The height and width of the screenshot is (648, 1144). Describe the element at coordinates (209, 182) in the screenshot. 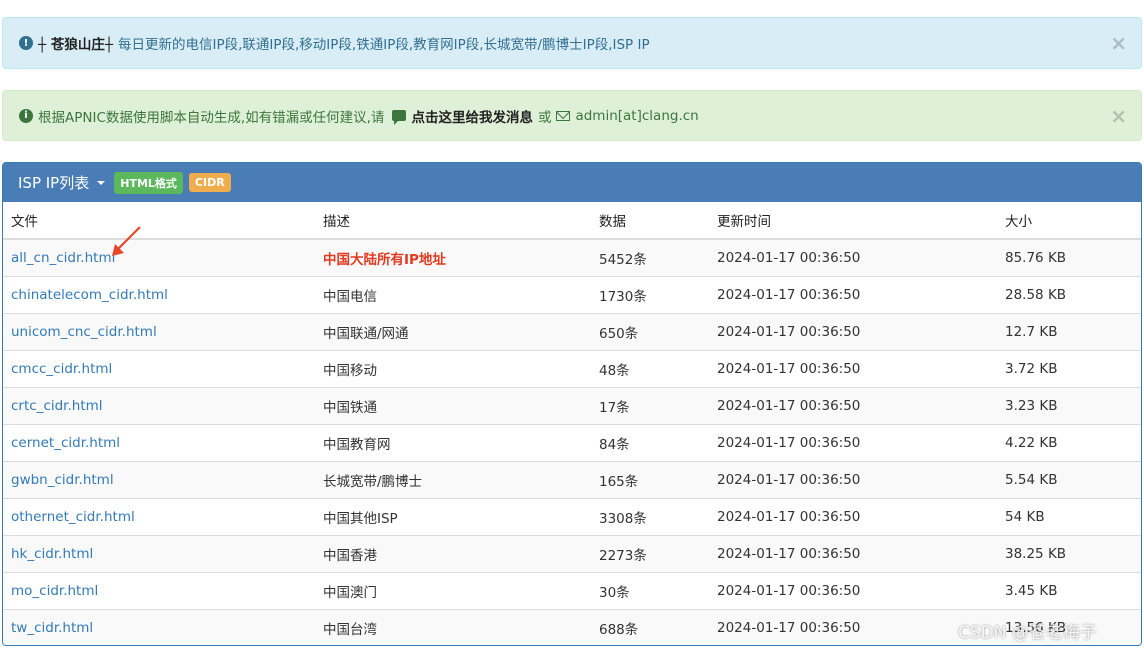

I see `cidr-badge: CIDR` at that location.